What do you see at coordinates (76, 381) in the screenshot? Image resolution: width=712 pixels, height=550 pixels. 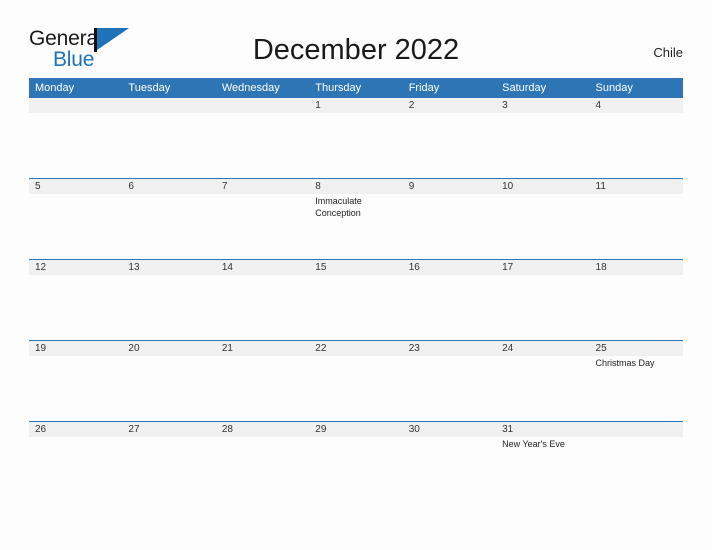 I see `calendar-day-cell: 19` at bounding box center [76, 381].